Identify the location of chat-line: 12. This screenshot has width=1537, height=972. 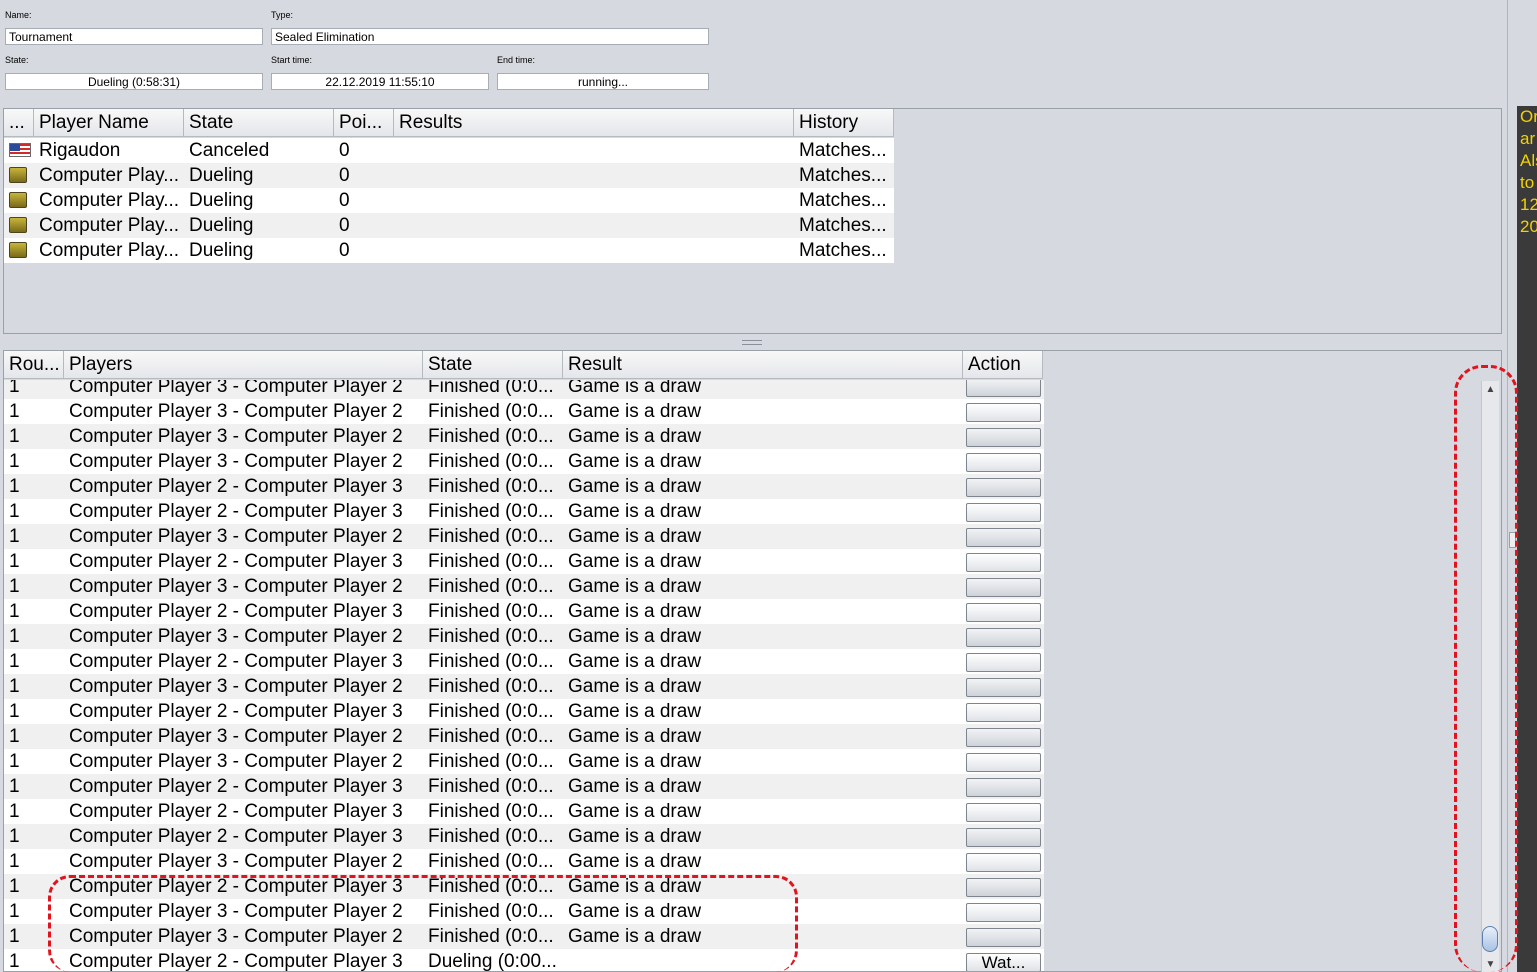
(1528, 204).